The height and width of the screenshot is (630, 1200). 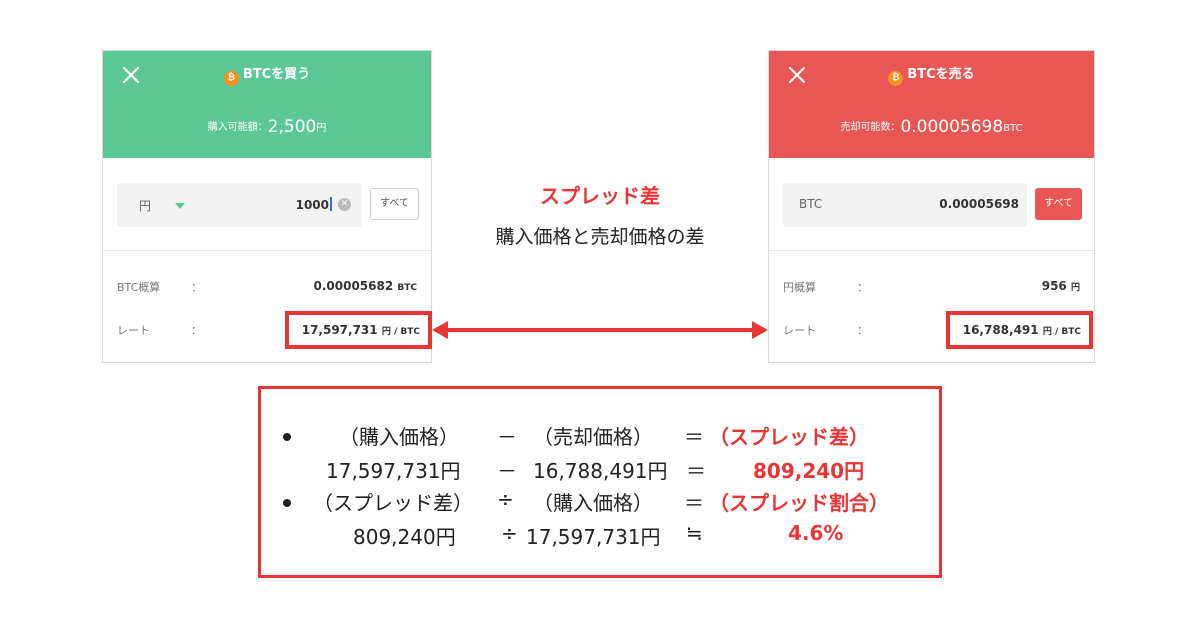 I want to click on sell-all-button: すべて, so click(x=1058, y=204).